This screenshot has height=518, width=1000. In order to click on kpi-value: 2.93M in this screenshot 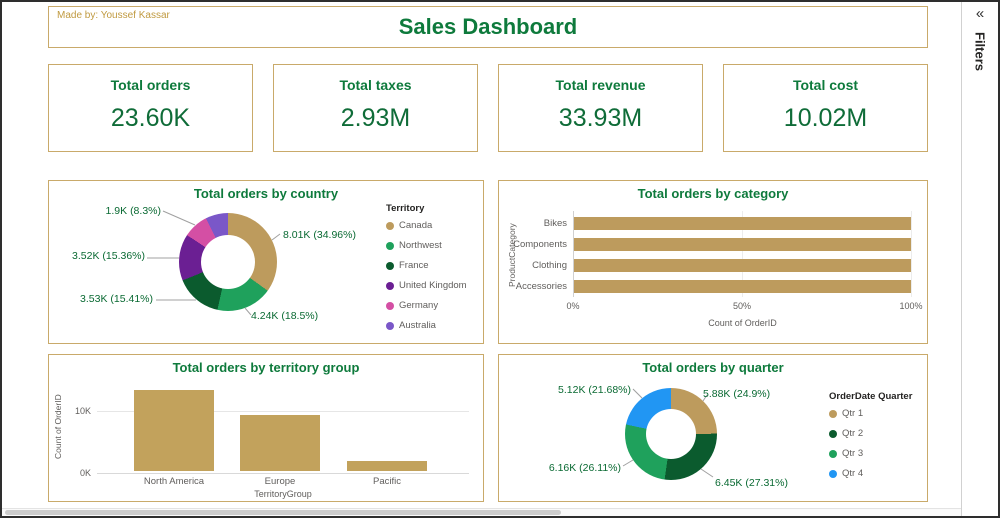, I will do `click(375, 118)`.